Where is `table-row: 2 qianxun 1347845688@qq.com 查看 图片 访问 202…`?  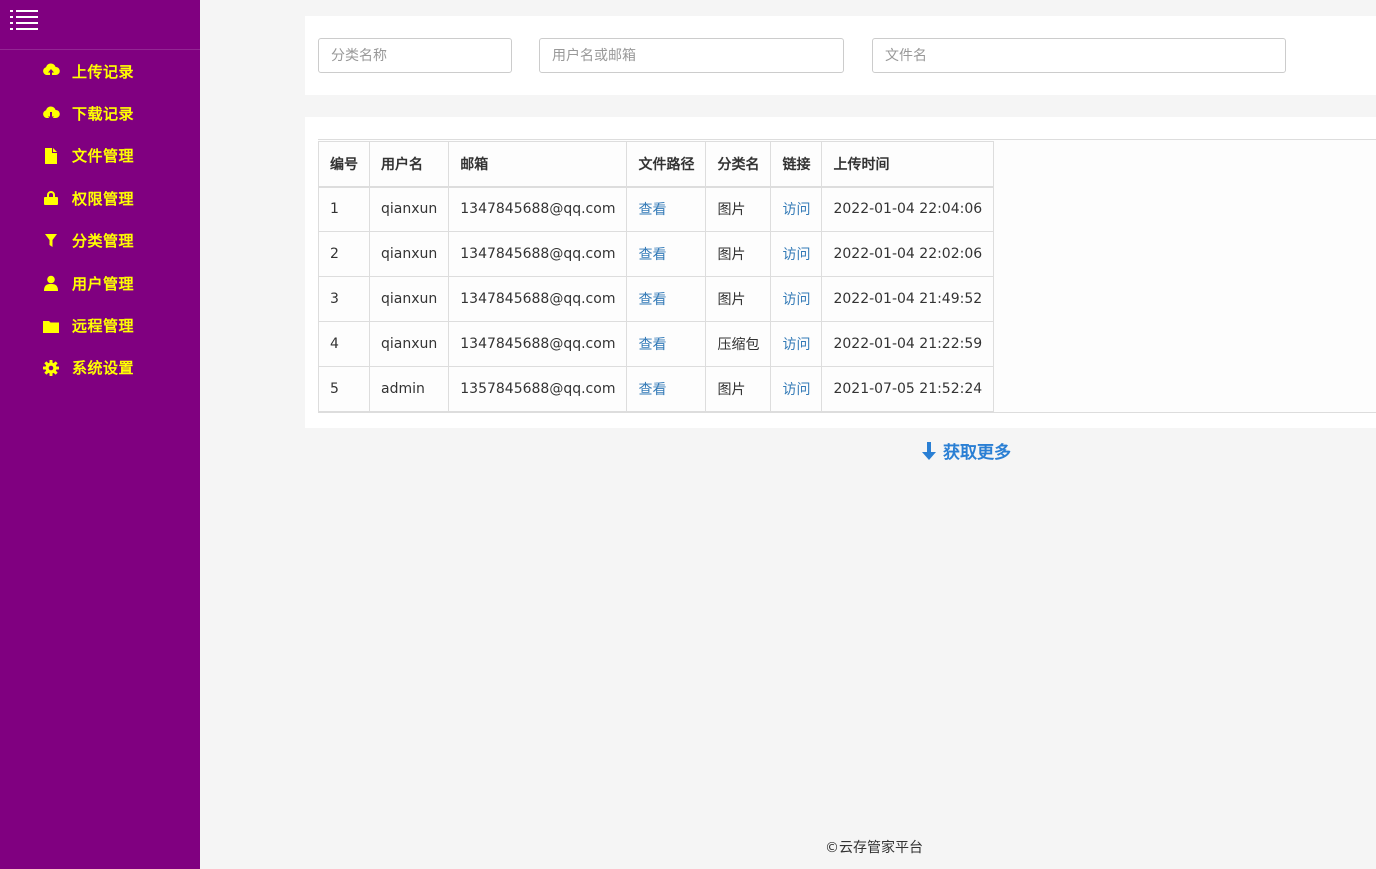 table-row: 2 qianxun 1347845688@qq.com 查看 图片 访问 202… is located at coordinates (656, 254).